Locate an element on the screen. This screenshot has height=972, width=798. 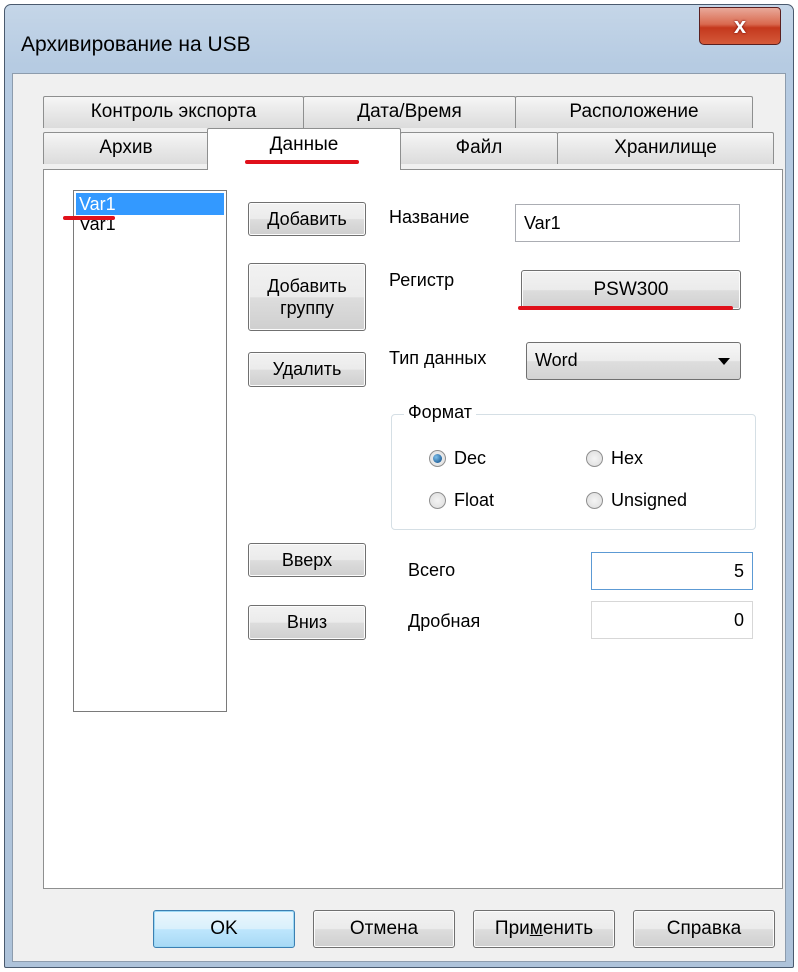
delete-button: Удалить is located at coordinates (307, 369).